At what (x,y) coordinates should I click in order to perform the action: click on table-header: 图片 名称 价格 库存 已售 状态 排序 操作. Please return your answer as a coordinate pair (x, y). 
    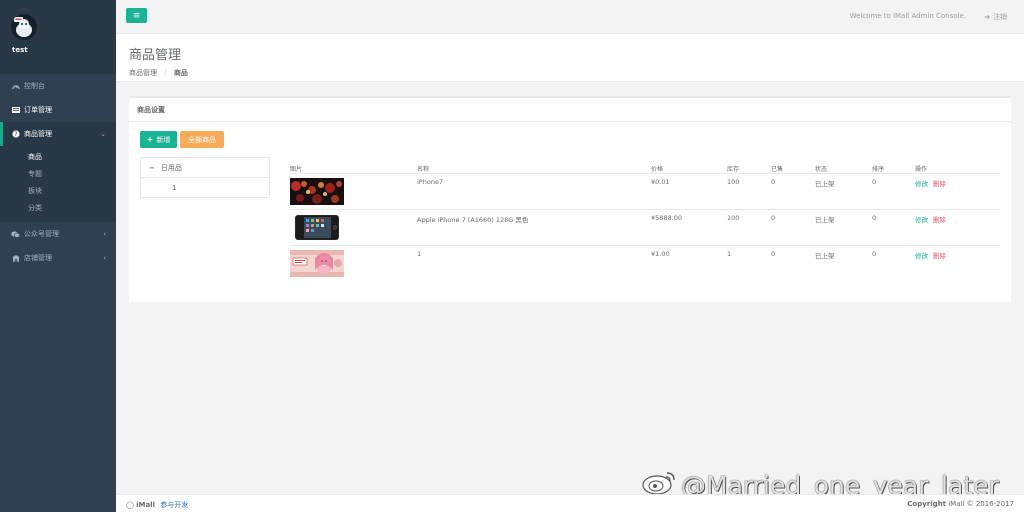
    Looking at the image, I should click on (645, 167).